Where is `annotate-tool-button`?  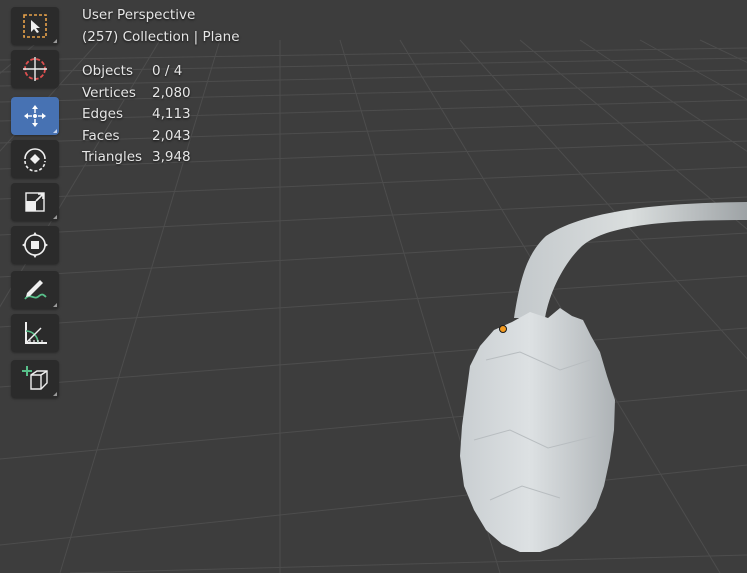 annotate-tool-button is located at coordinates (35, 290).